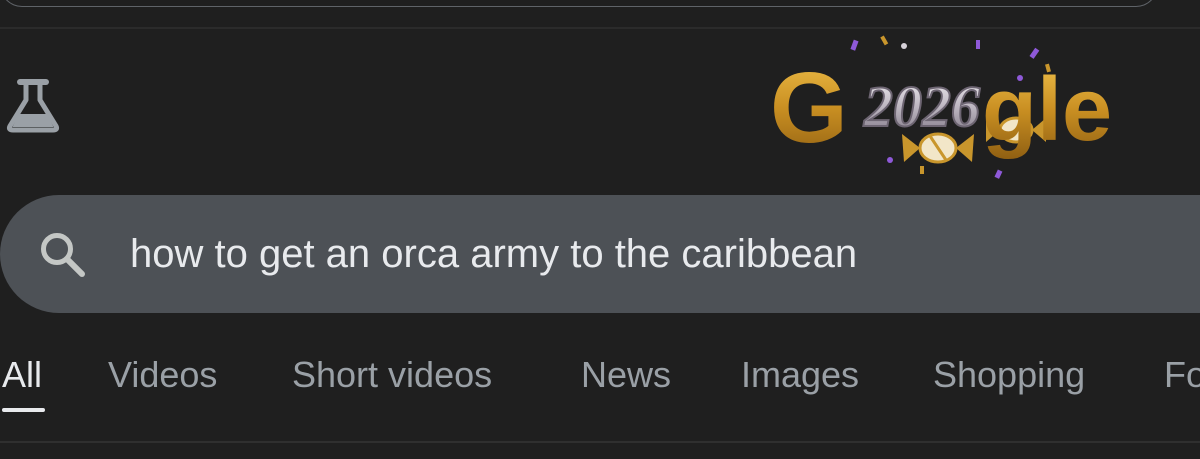  What do you see at coordinates (1009, 378) in the screenshot?
I see `tab-shopping: Shopping` at bounding box center [1009, 378].